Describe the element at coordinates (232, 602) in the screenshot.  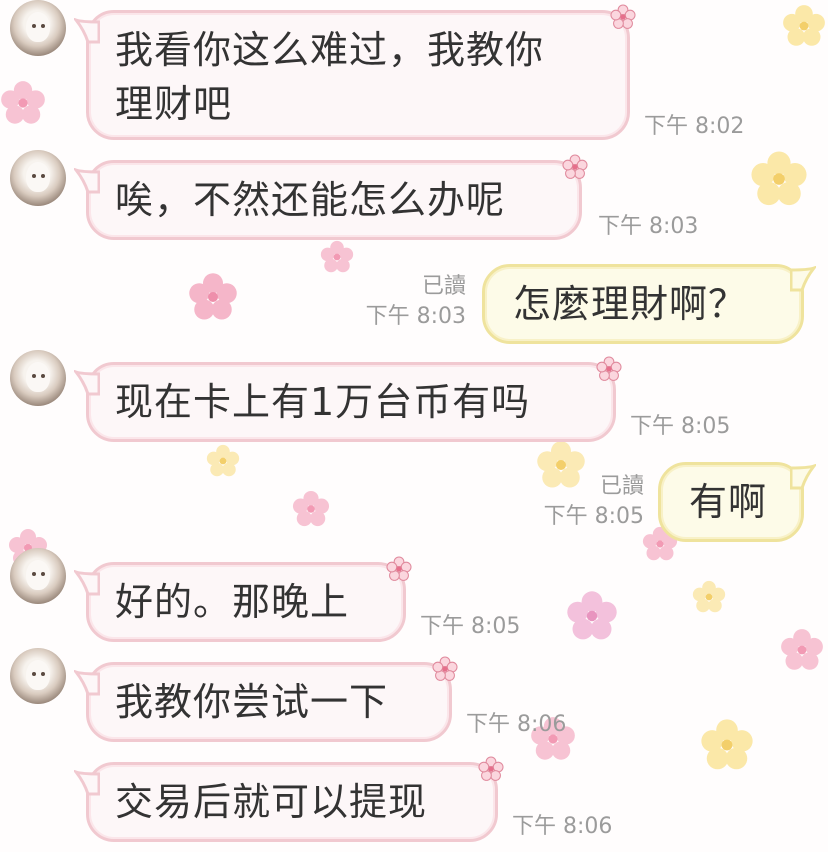
I see `message-text-line: 好的。那晚上` at that location.